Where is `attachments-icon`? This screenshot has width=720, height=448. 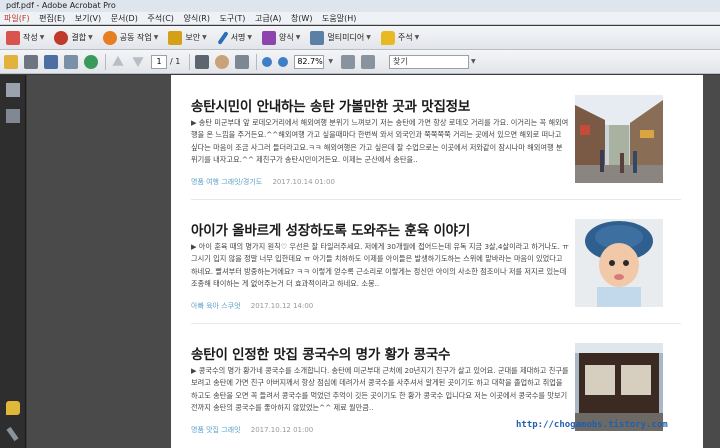
attachments-icon is located at coordinates (12, 434).